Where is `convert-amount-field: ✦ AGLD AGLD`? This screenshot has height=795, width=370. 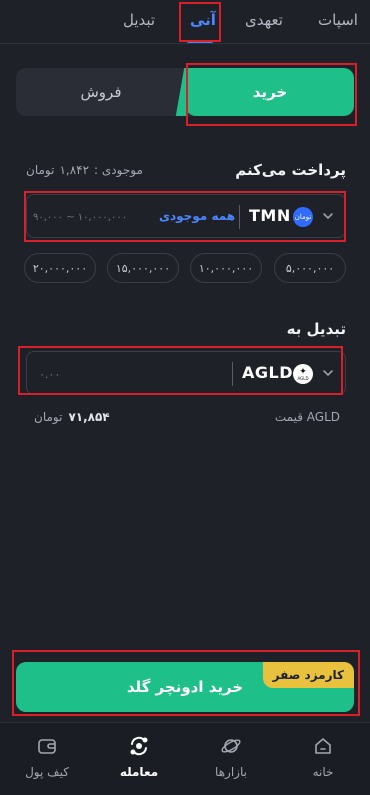
convert-amount-field: ✦ AGLD AGLD is located at coordinates (186, 373).